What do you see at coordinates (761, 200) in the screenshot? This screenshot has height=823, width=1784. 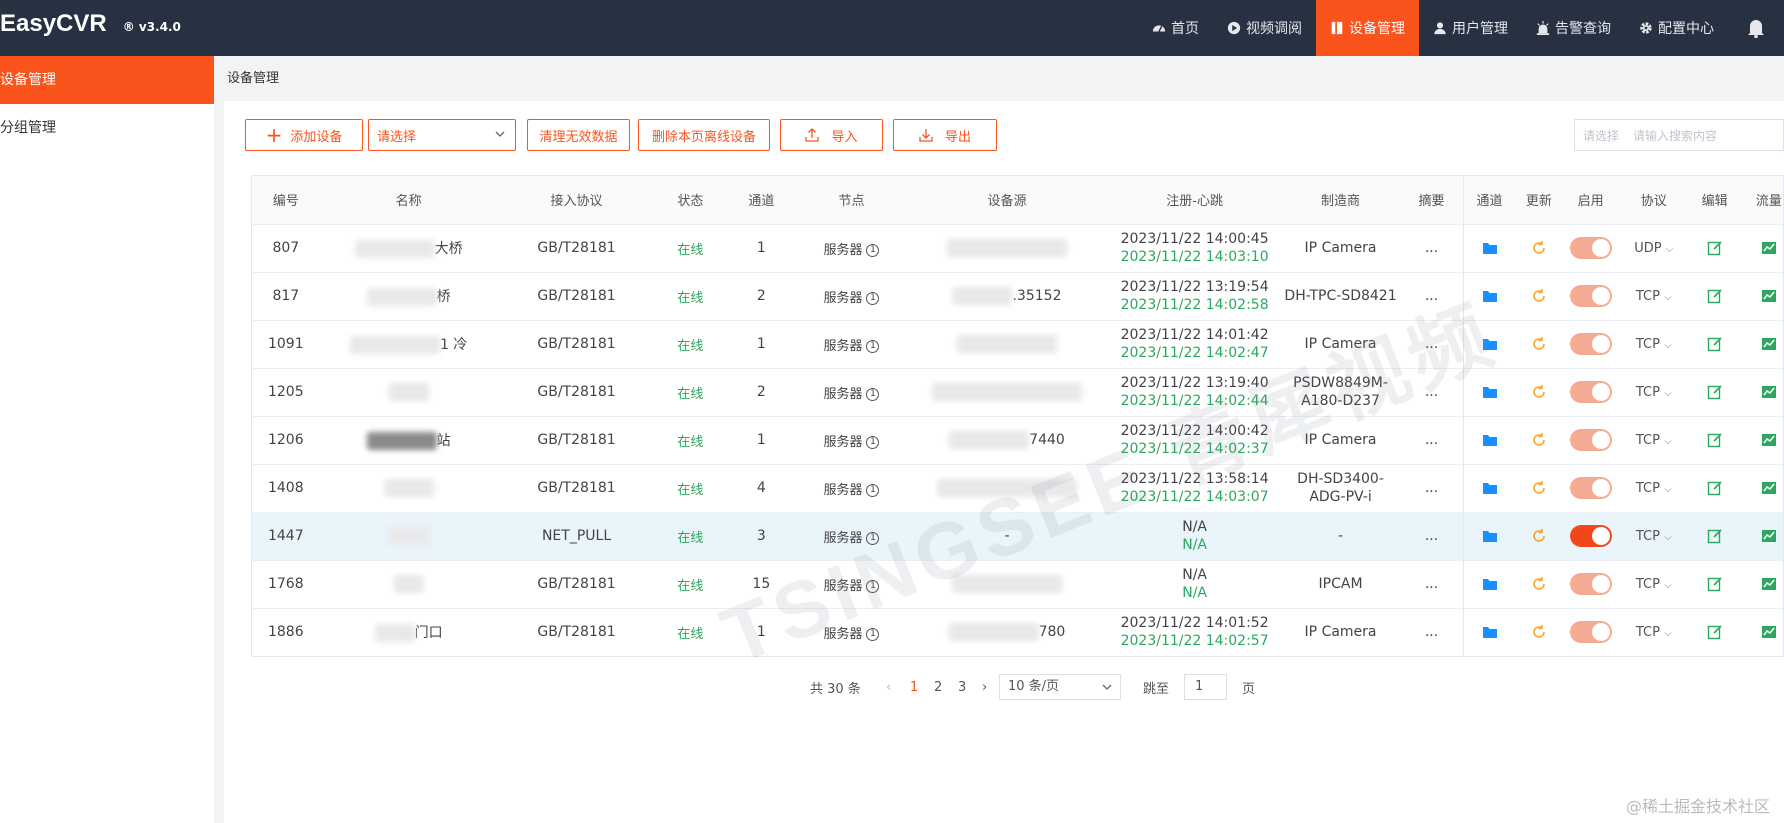 I see `col-channels: 通道` at bounding box center [761, 200].